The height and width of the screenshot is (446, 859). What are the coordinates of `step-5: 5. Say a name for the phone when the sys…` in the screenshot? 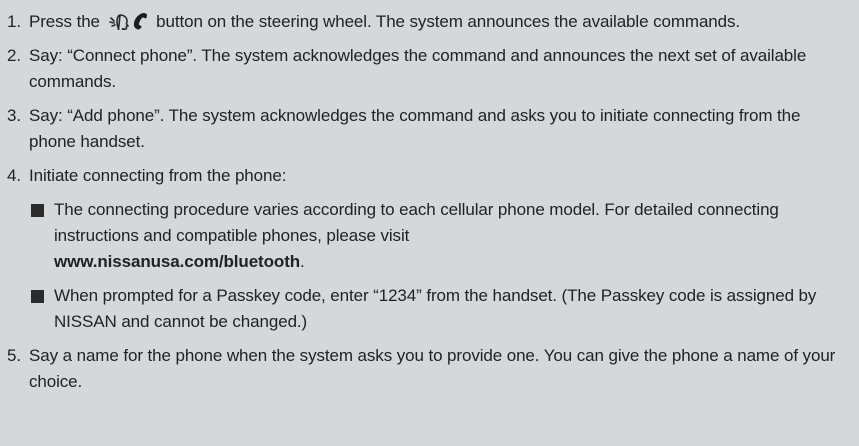 It's located at (429, 369).